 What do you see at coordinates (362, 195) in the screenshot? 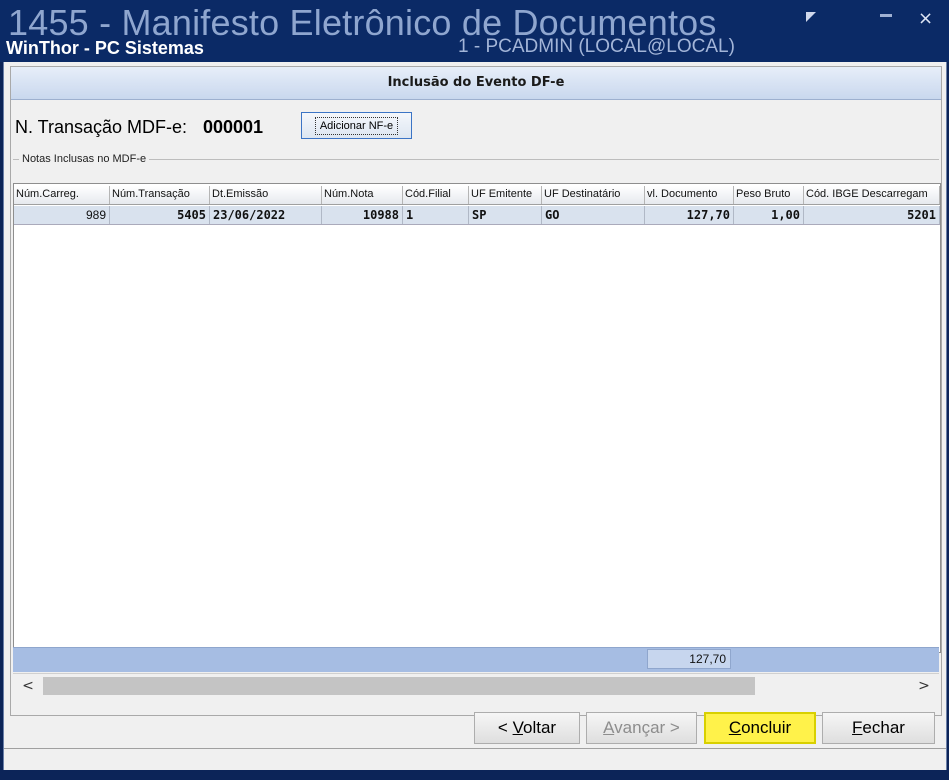
I see `column-header: Núm.Nota` at bounding box center [362, 195].